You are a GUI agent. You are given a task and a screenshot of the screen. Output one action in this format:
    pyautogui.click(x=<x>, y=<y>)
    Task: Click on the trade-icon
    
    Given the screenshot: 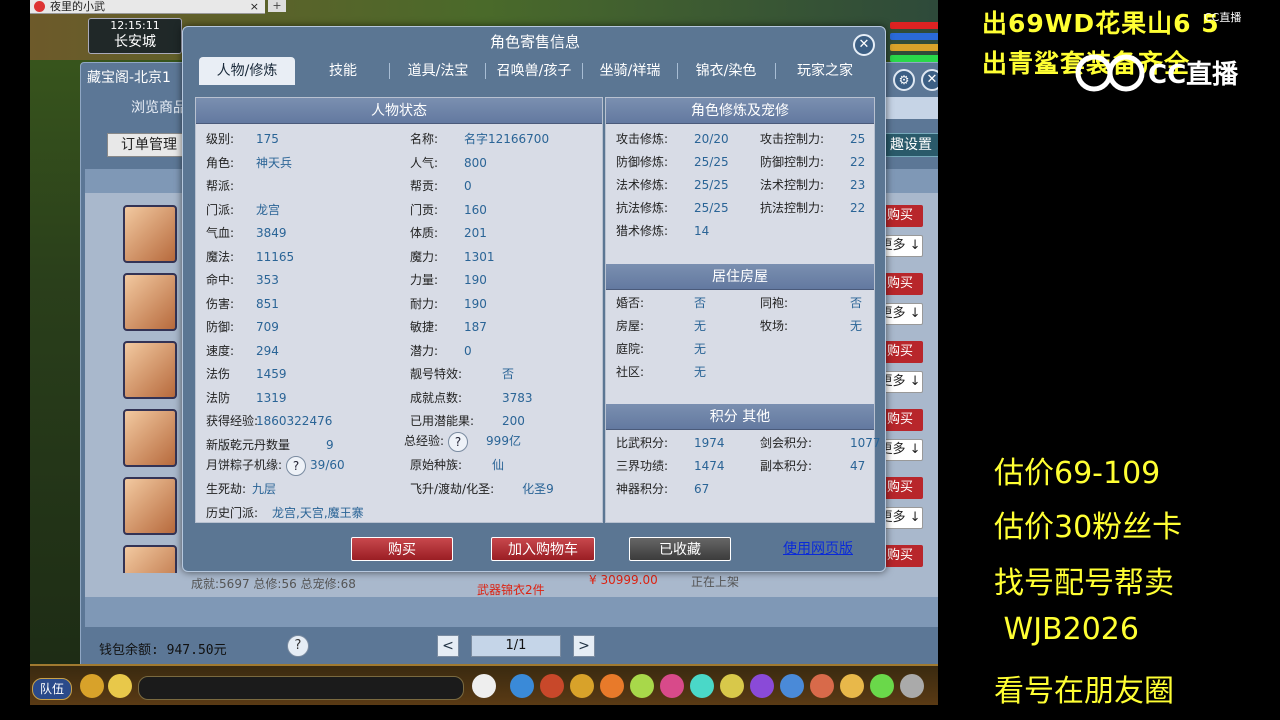 What is the action you would take?
    pyautogui.click(x=612, y=686)
    